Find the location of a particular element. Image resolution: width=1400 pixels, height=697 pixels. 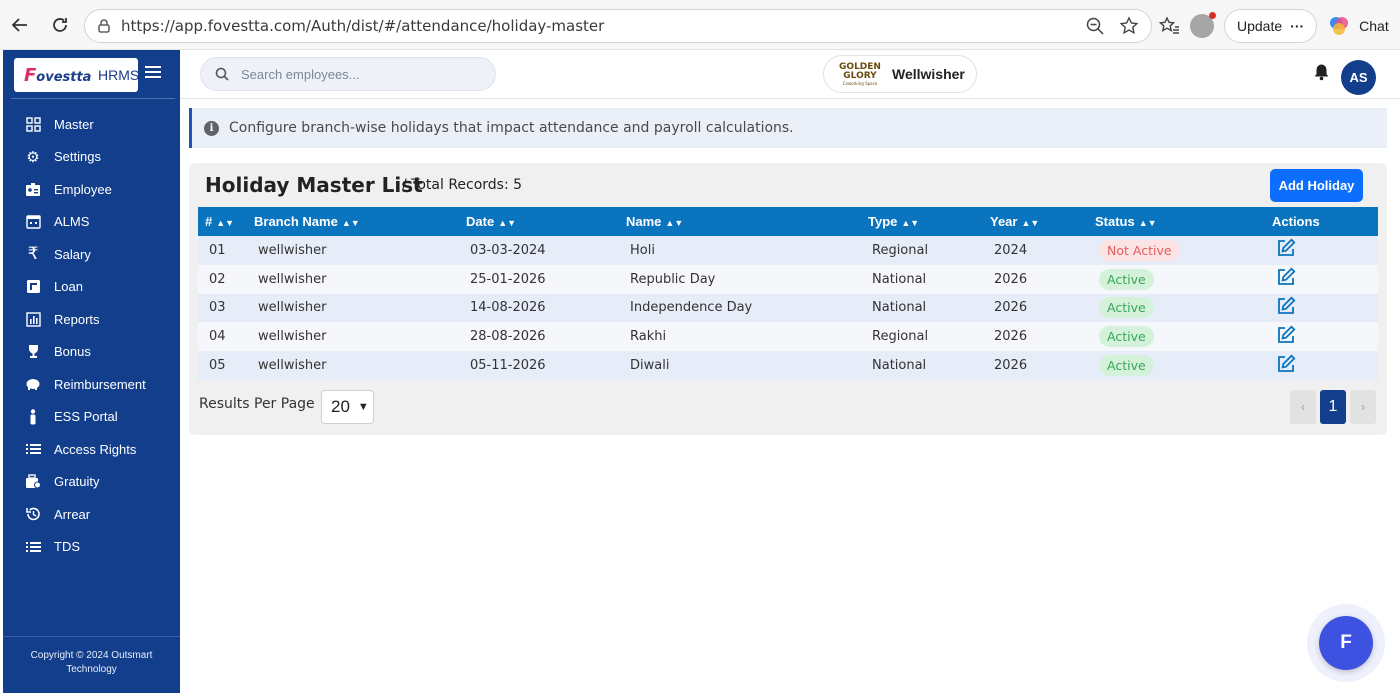

status-badge: Not Active is located at coordinates (1139, 250).